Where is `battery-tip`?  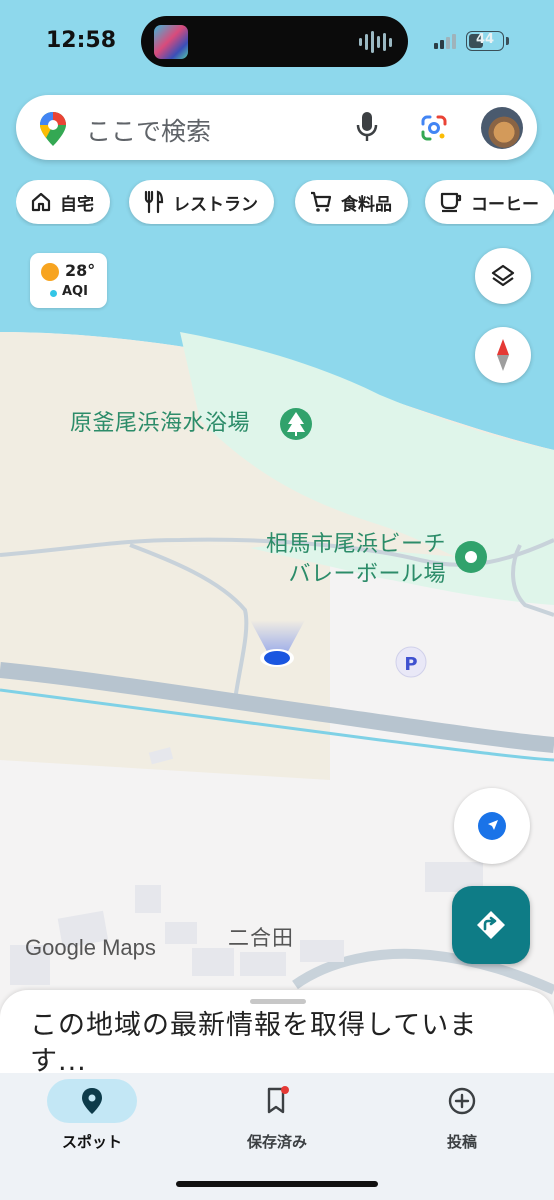 battery-tip is located at coordinates (507, 41).